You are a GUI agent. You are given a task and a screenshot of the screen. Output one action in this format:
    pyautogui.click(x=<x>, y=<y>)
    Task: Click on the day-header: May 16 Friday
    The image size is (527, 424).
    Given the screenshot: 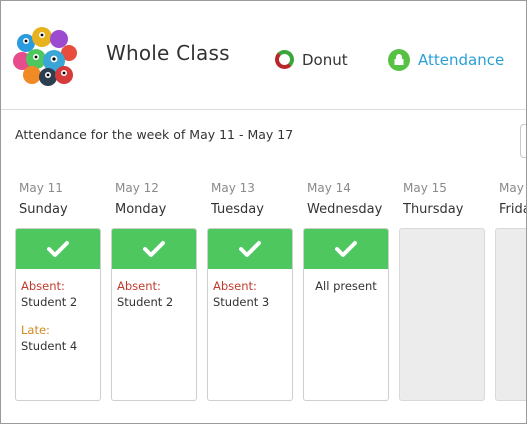 What is the action you would take?
    pyautogui.click(x=512, y=199)
    